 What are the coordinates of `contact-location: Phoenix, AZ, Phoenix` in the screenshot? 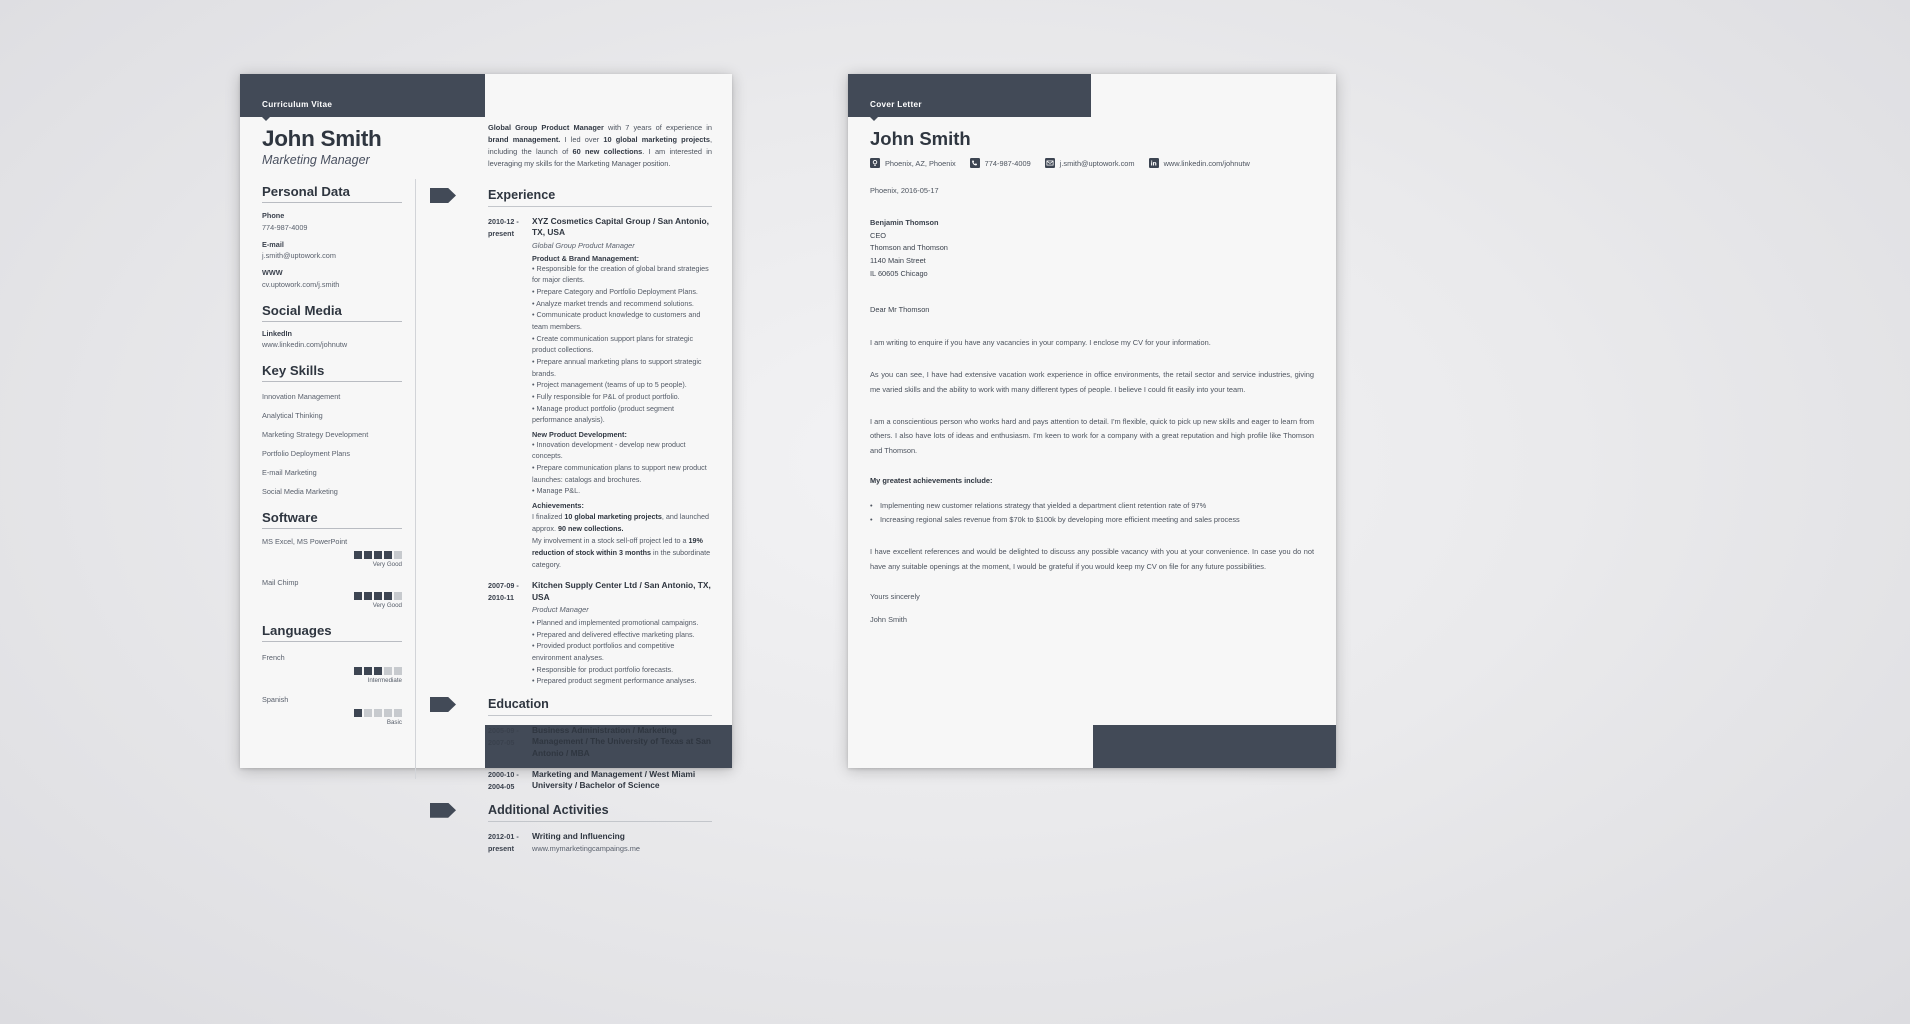 It's located at (913, 163).